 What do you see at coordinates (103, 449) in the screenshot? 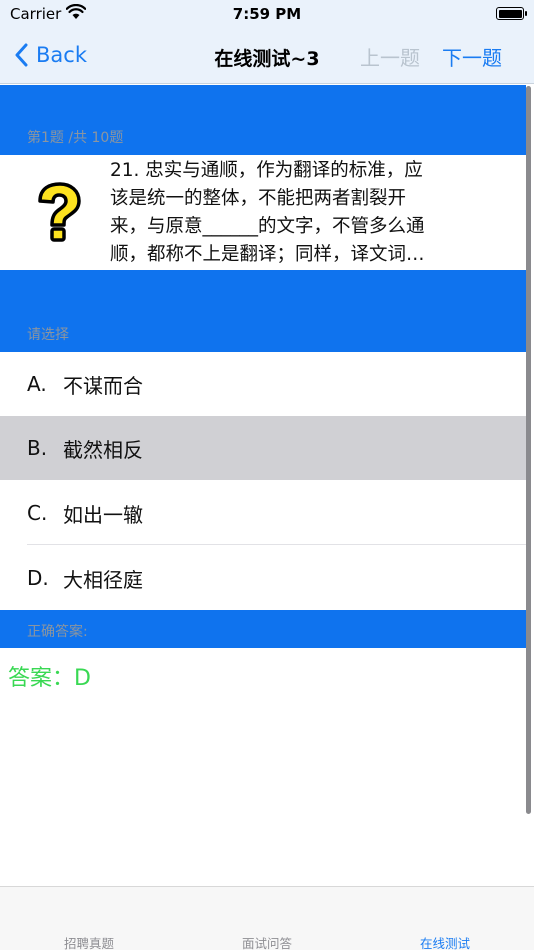
I see `option-text: 截然相反` at bounding box center [103, 449].